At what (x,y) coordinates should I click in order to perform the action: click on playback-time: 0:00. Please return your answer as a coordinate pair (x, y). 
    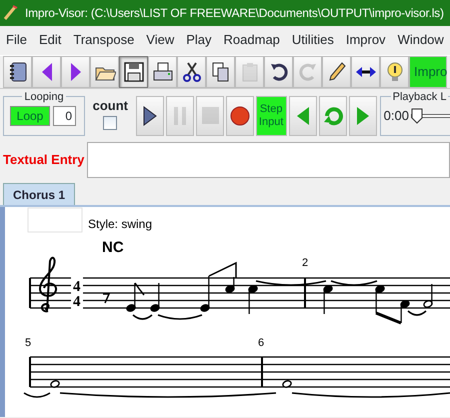
    Looking at the image, I should click on (396, 116).